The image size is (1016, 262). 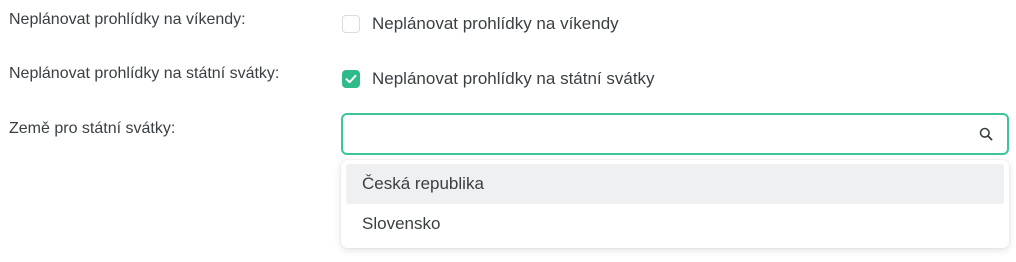 What do you see at coordinates (513, 79) in the screenshot?
I see `holidays-checkbox-label: Neplánovat prohlídky na státní svátky` at bounding box center [513, 79].